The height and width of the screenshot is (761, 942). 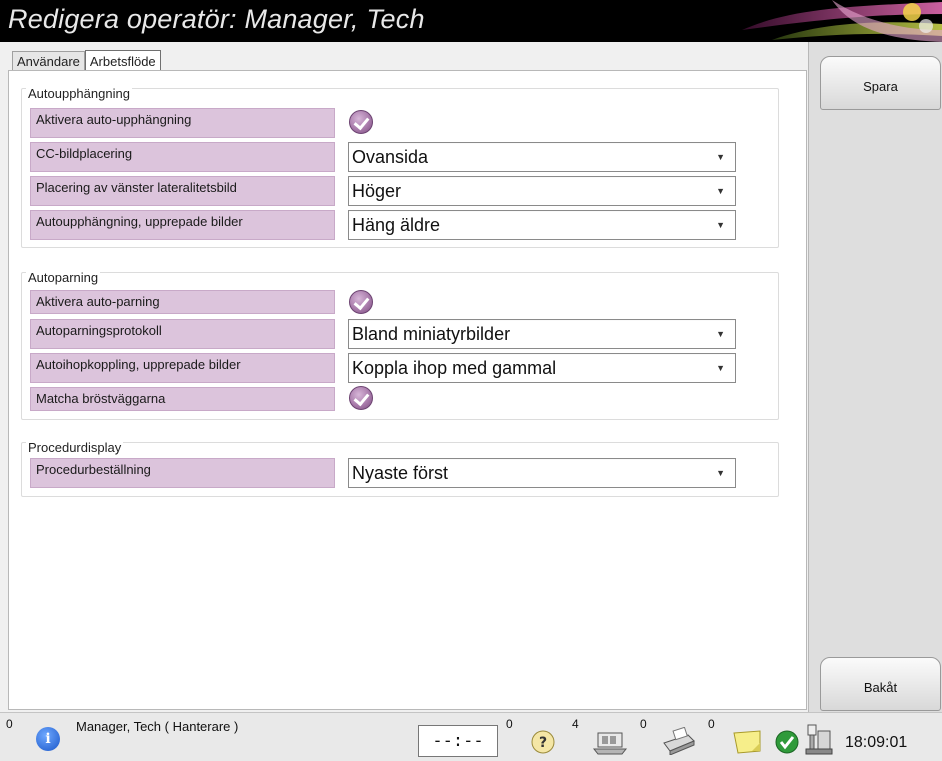 I want to click on system-icon, so click(x=819, y=740).